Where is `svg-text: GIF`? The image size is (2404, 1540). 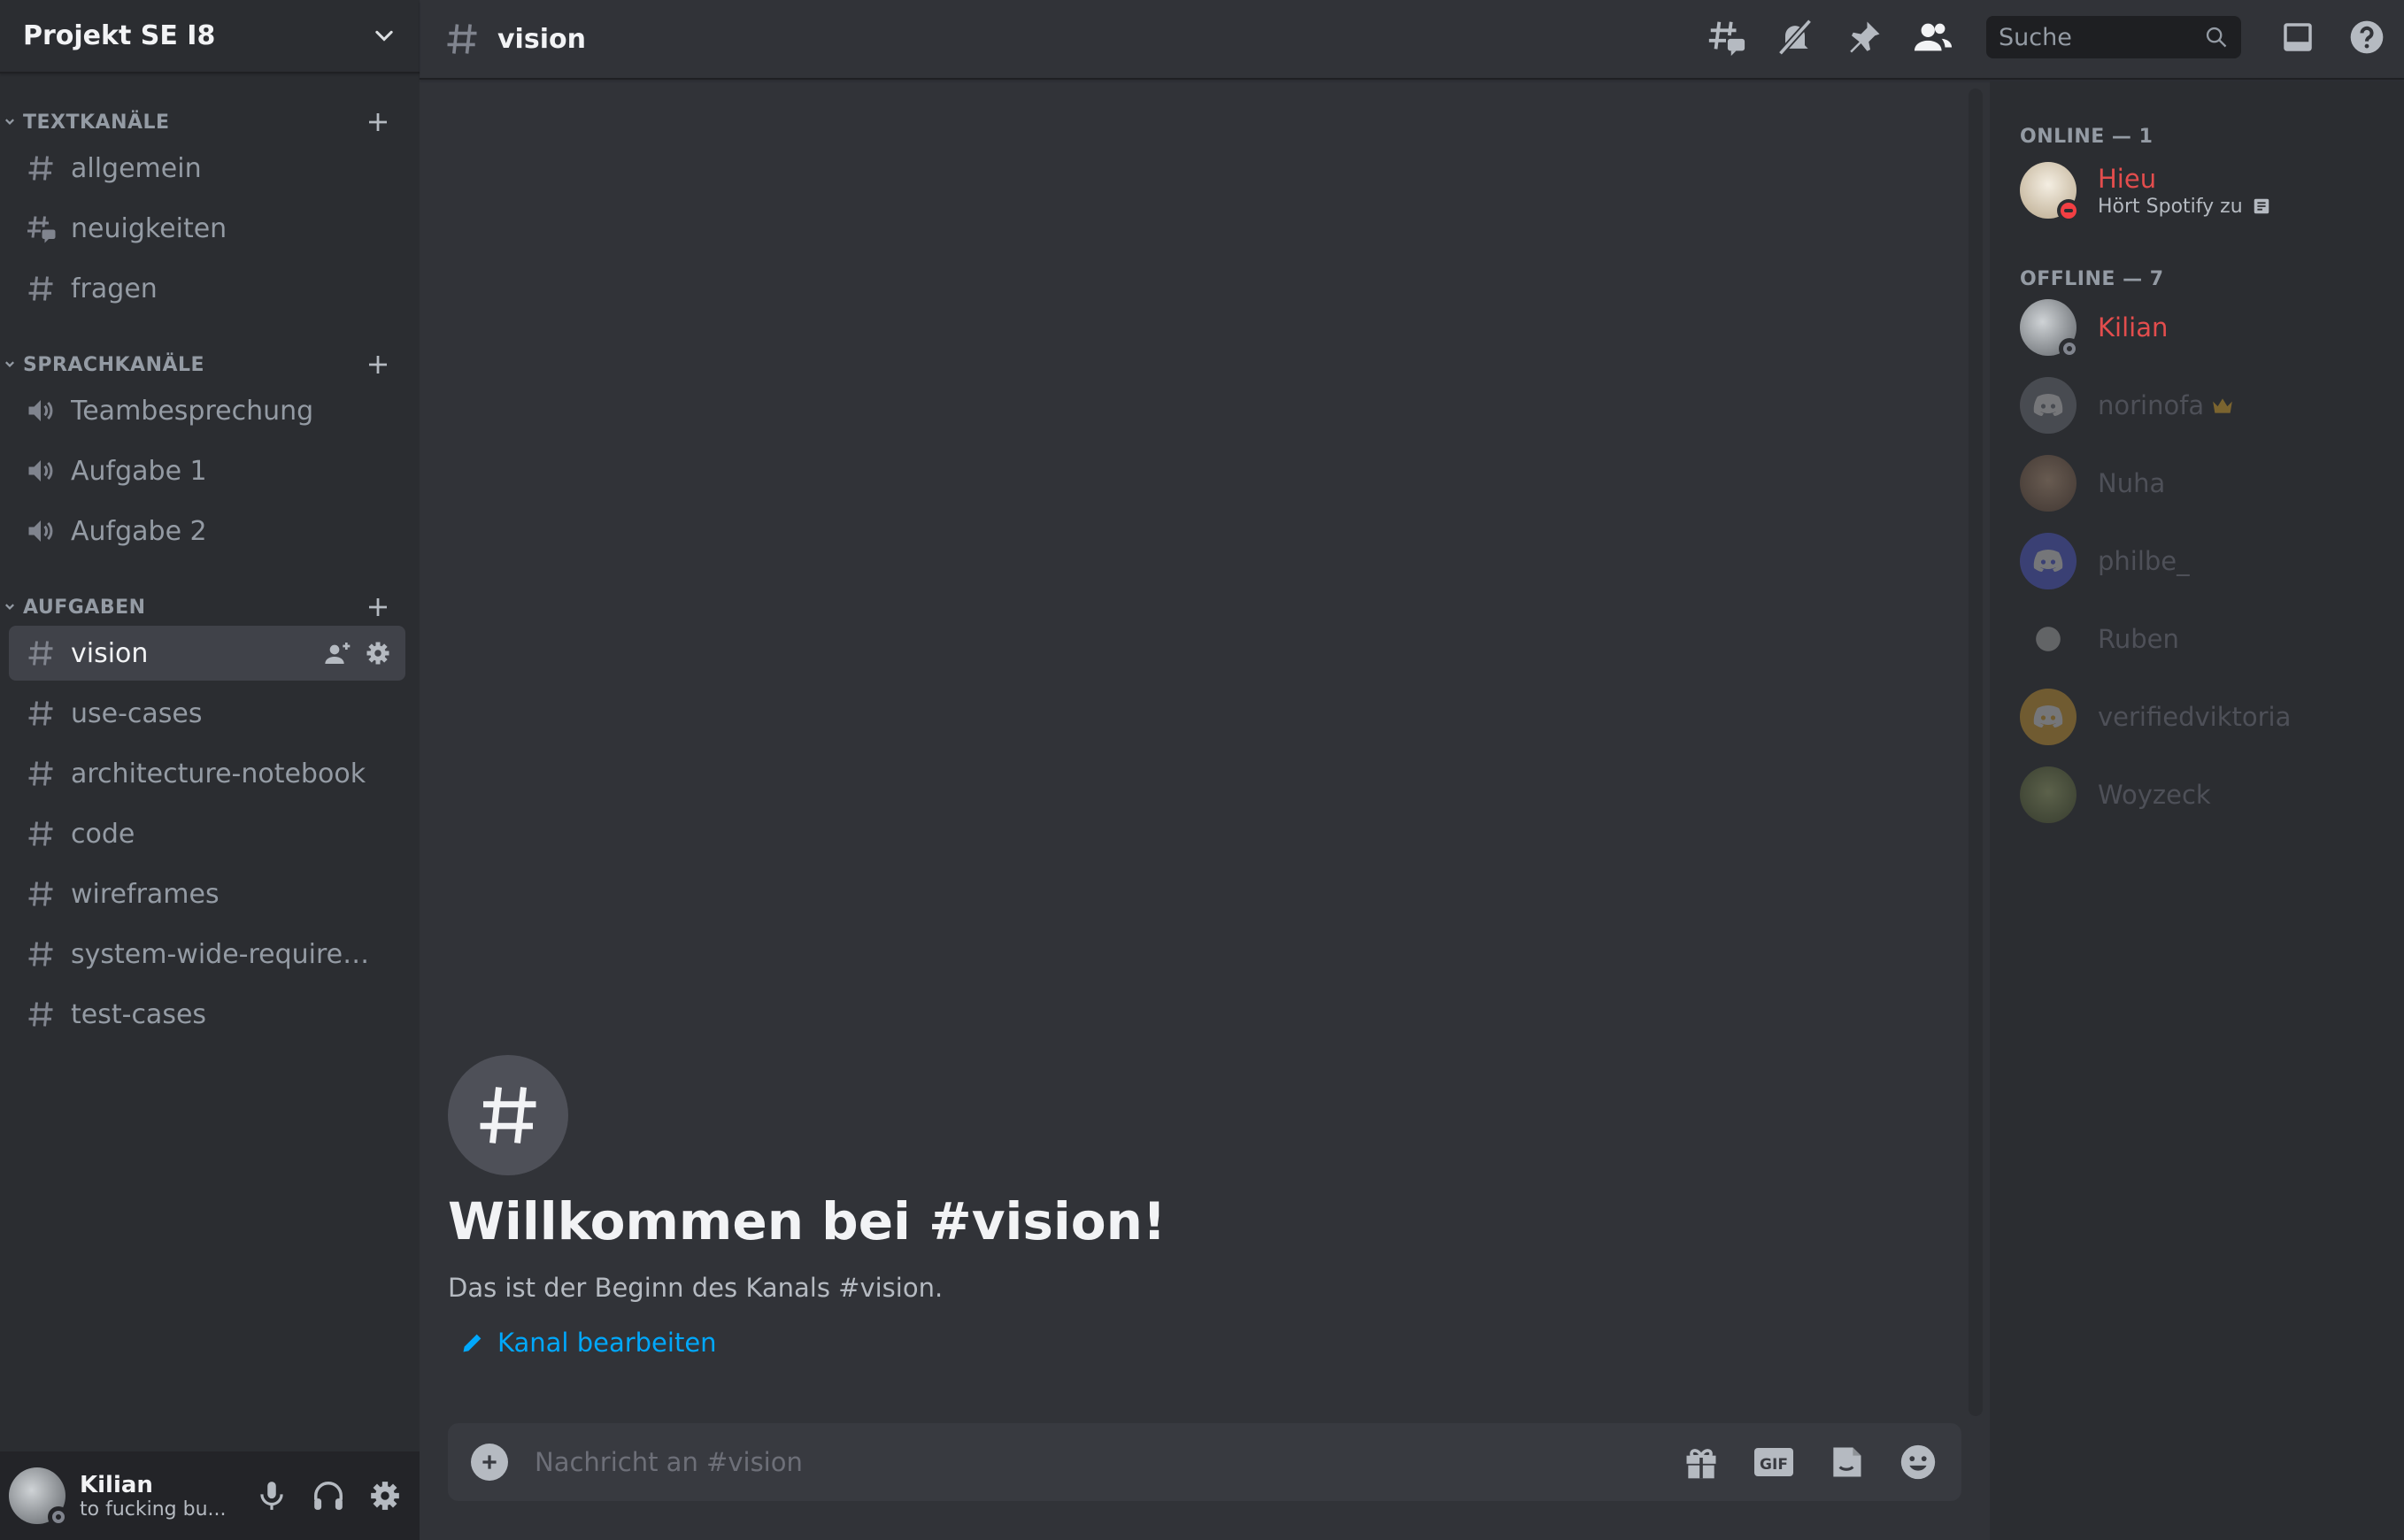 svg-text: GIF is located at coordinates (1774, 1465).